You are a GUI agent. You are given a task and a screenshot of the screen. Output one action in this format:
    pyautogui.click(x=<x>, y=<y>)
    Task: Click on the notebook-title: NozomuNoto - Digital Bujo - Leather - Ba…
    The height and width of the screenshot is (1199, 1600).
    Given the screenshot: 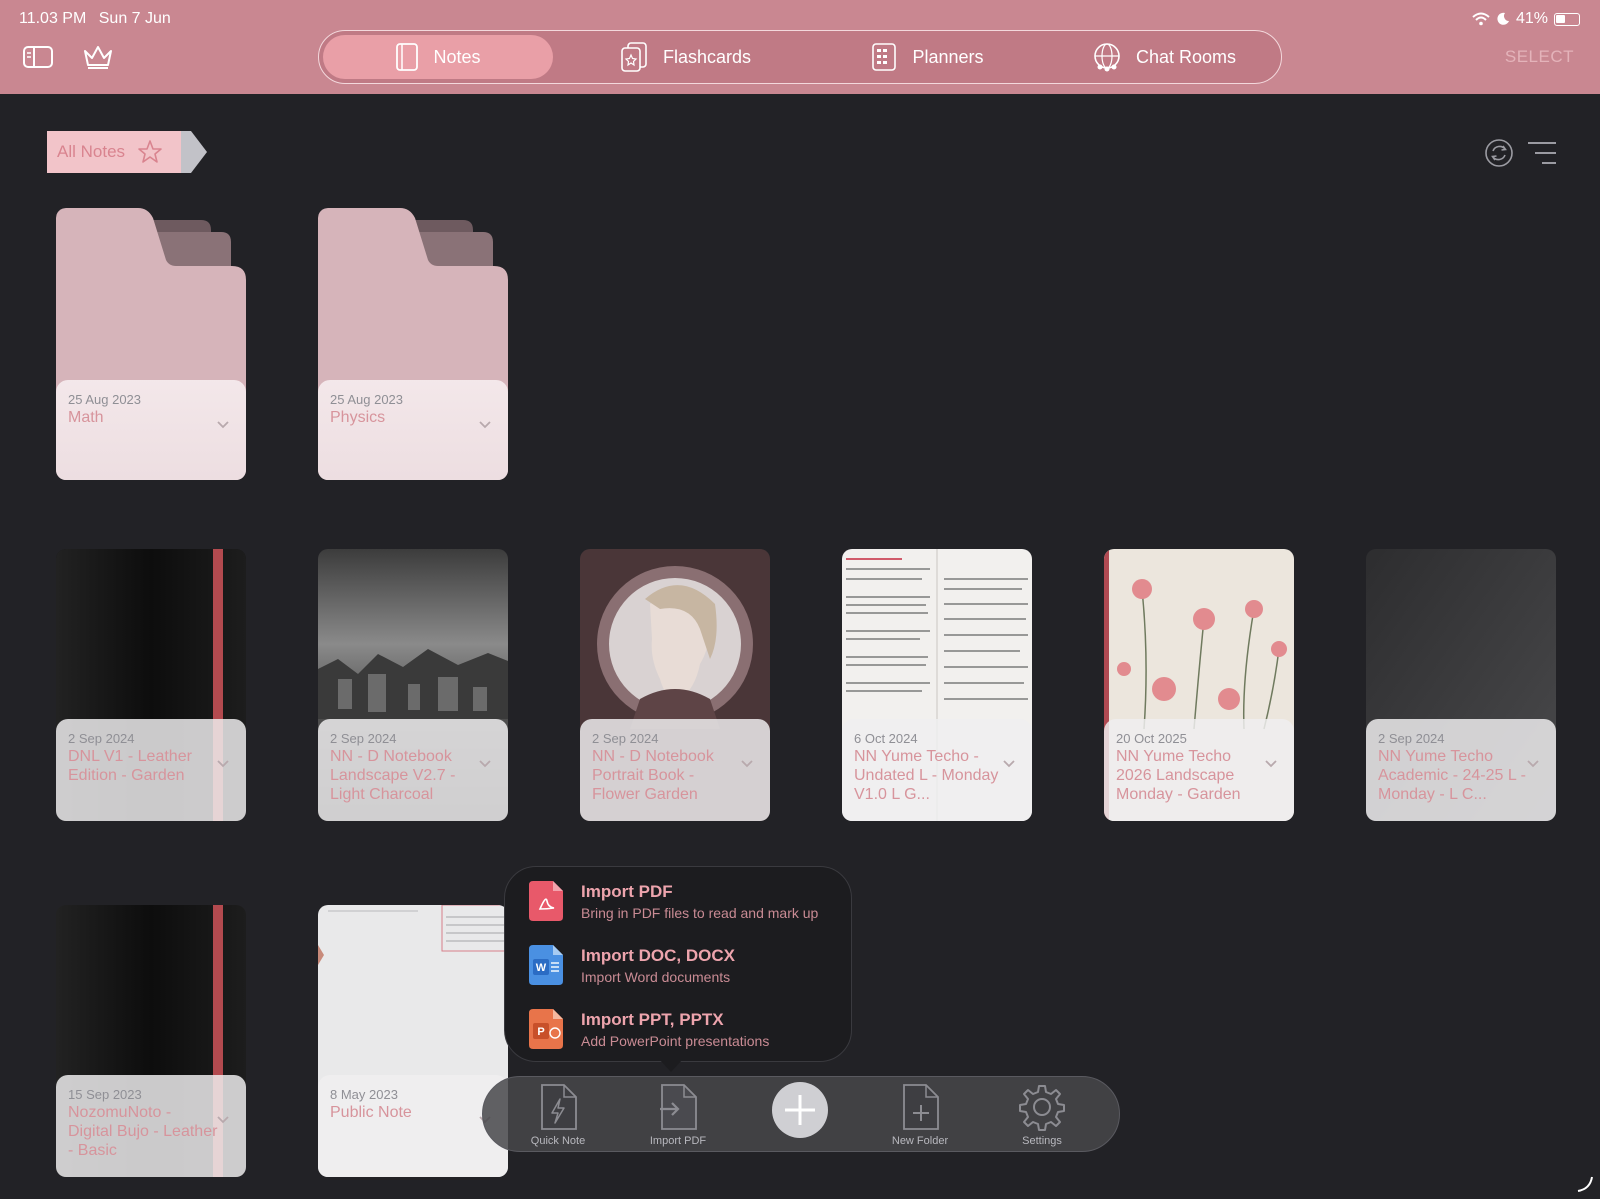 What is the action you would take?
    pyautogui.click(x=143, y=1131)
    